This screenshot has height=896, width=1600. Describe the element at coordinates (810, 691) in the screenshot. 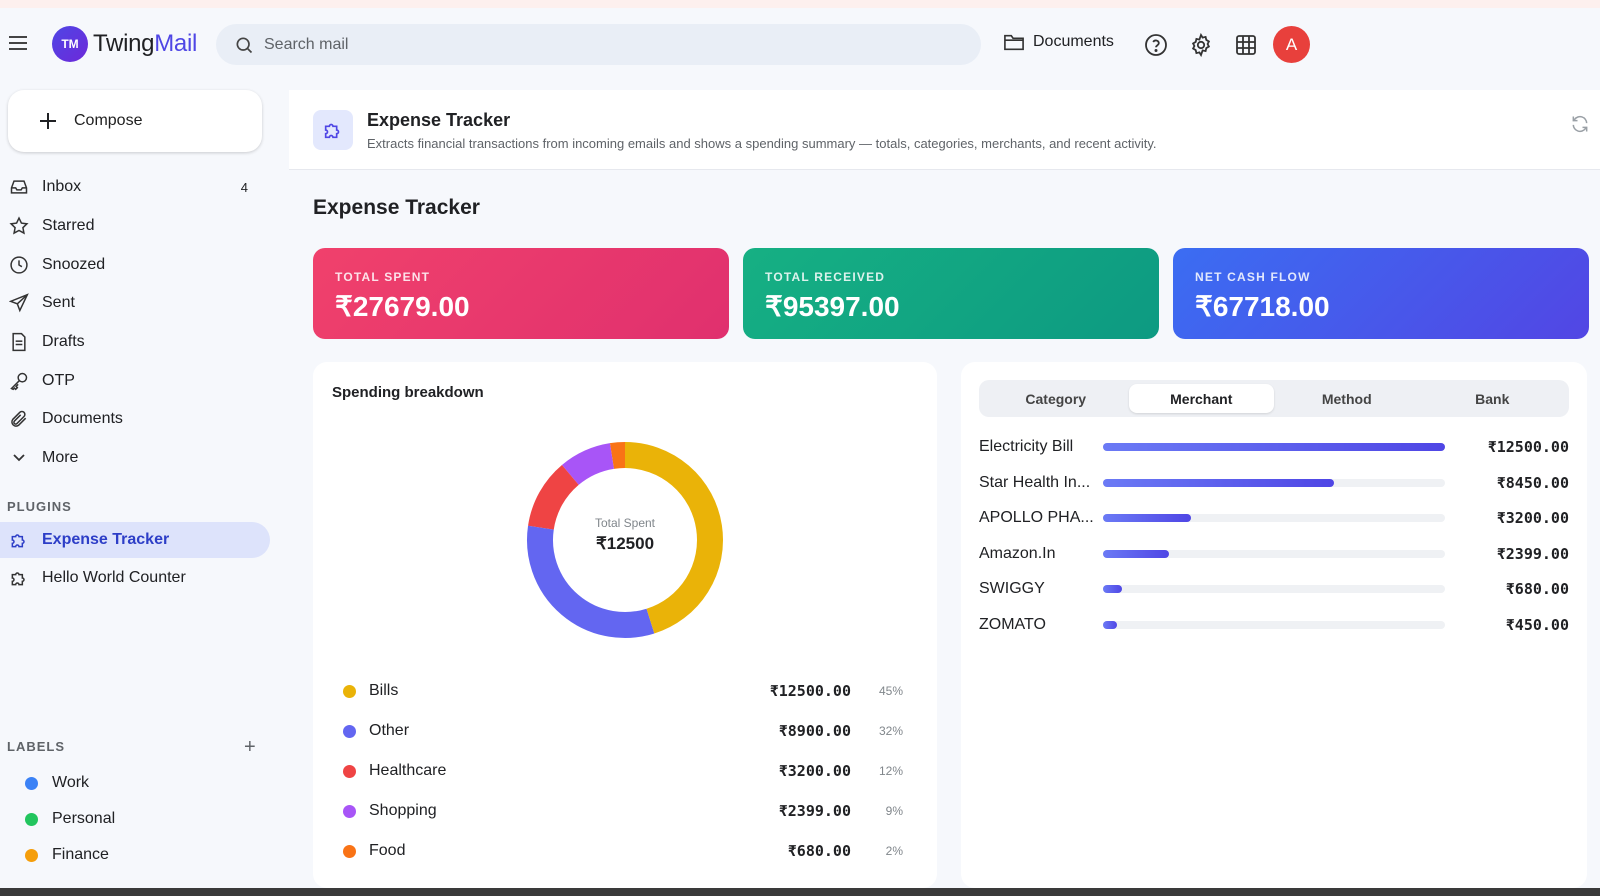

I see `legend-amount: ₹12500.00` at that location.